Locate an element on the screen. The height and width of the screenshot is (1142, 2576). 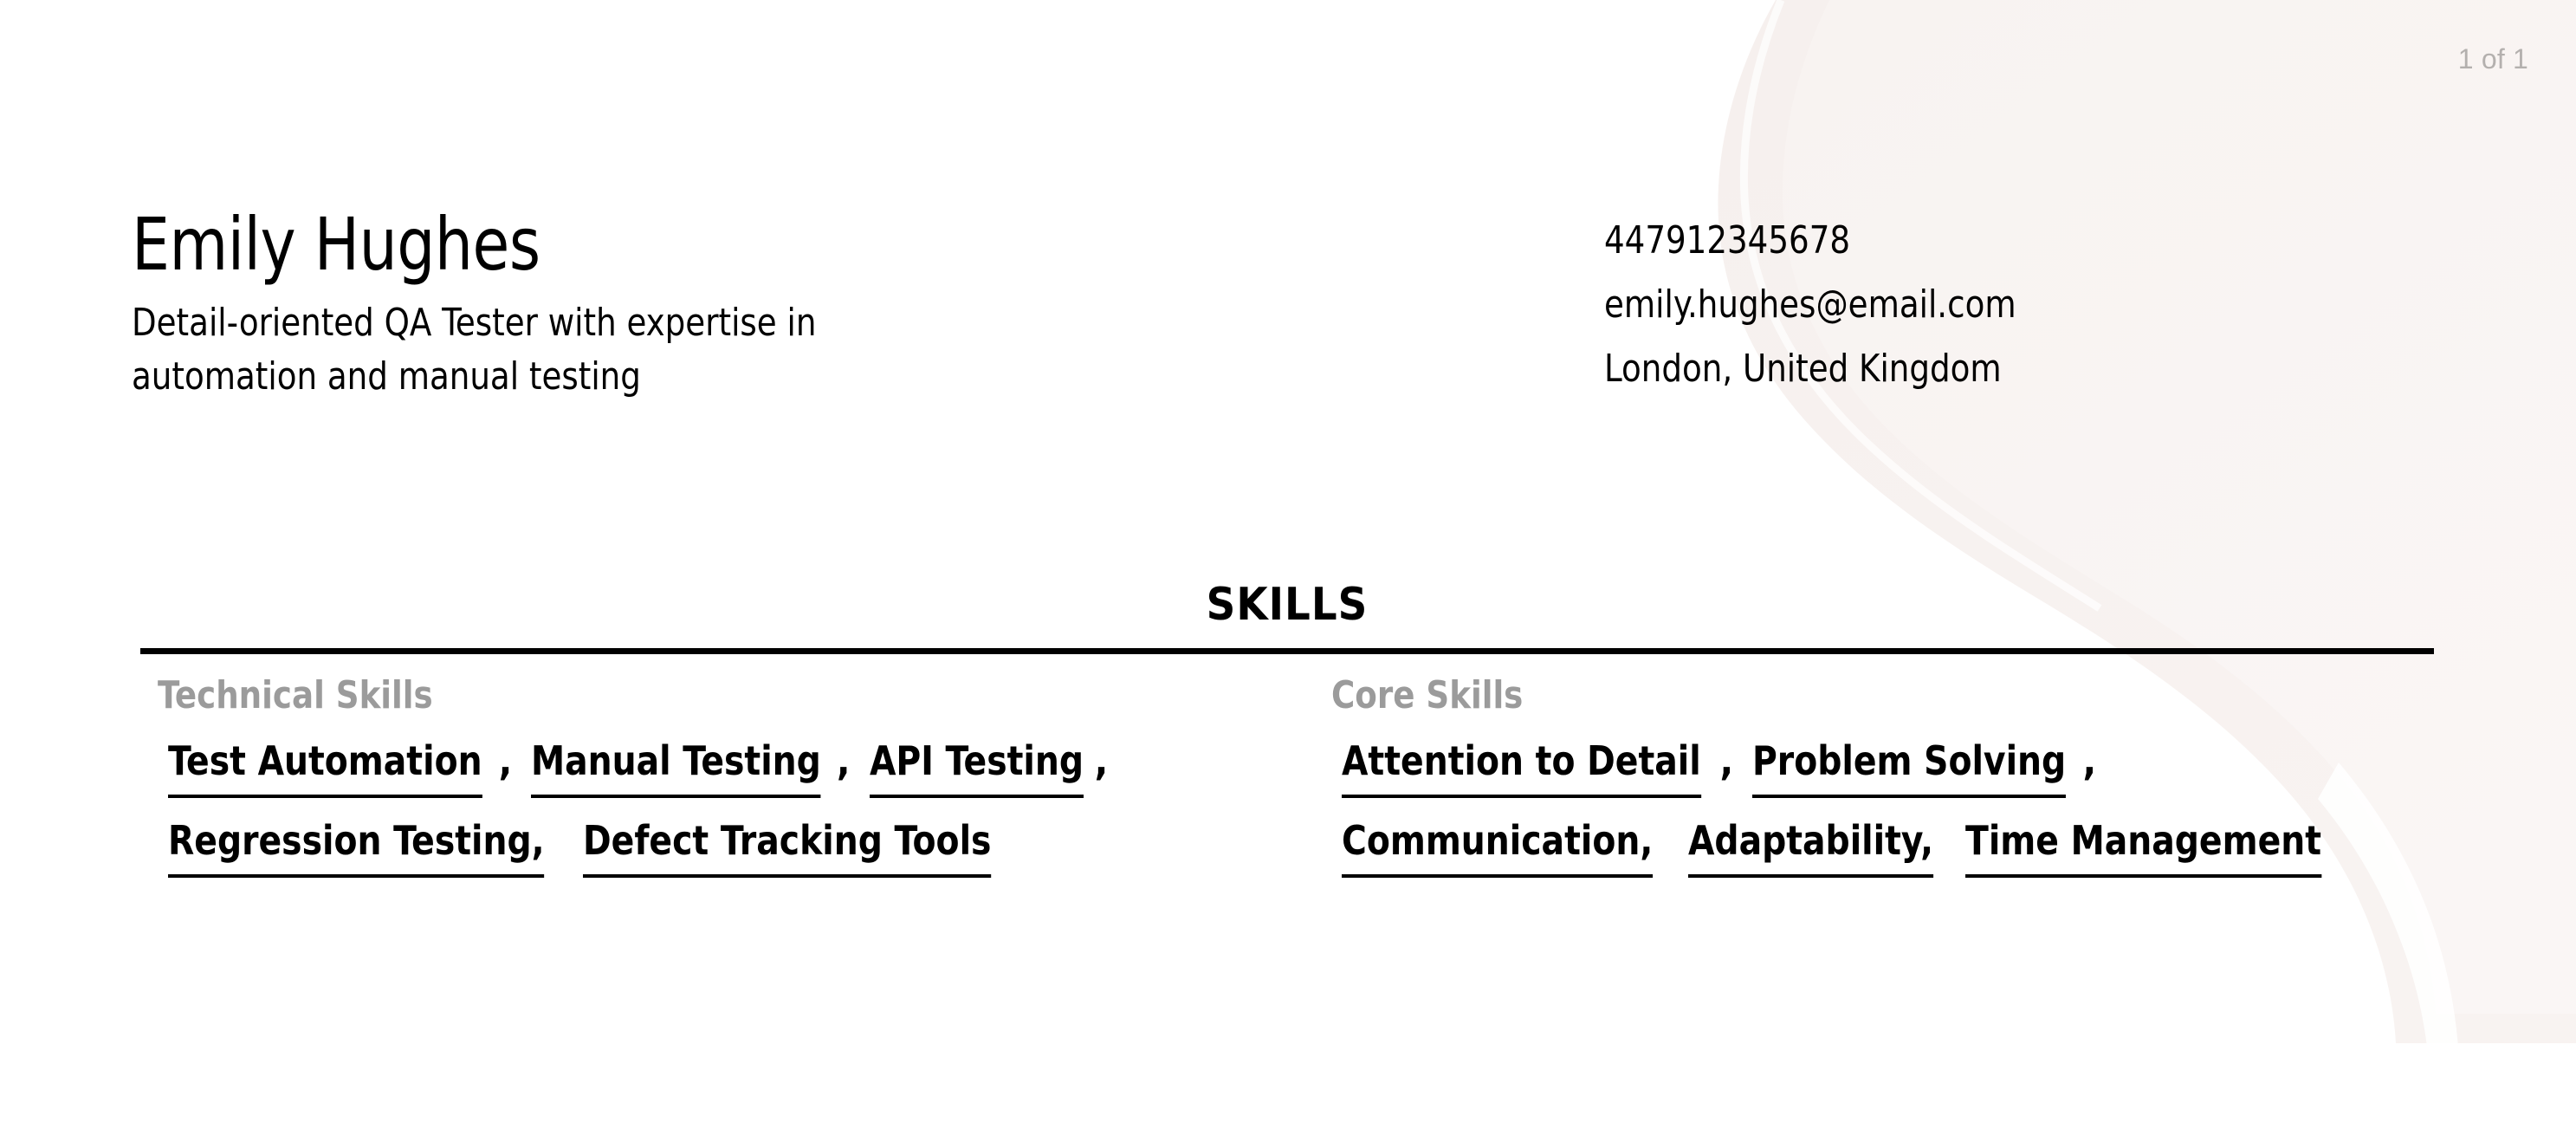
skill-item: Test Automation, is located at coordinates (340, 767).